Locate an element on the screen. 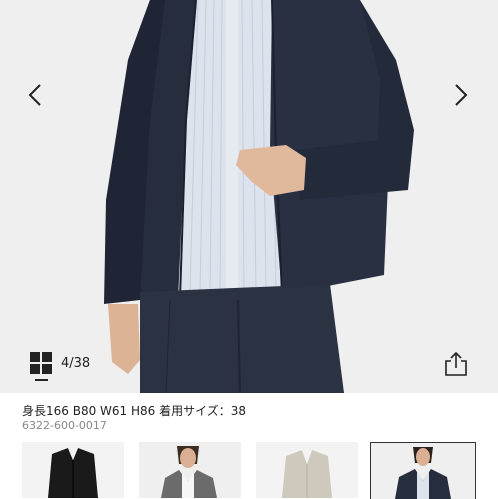 This screenshot has width=498, height=499. model-size-info: 身長166 B80 W61 H86 着用サイズ：38 is located at coordinates (134, 411).